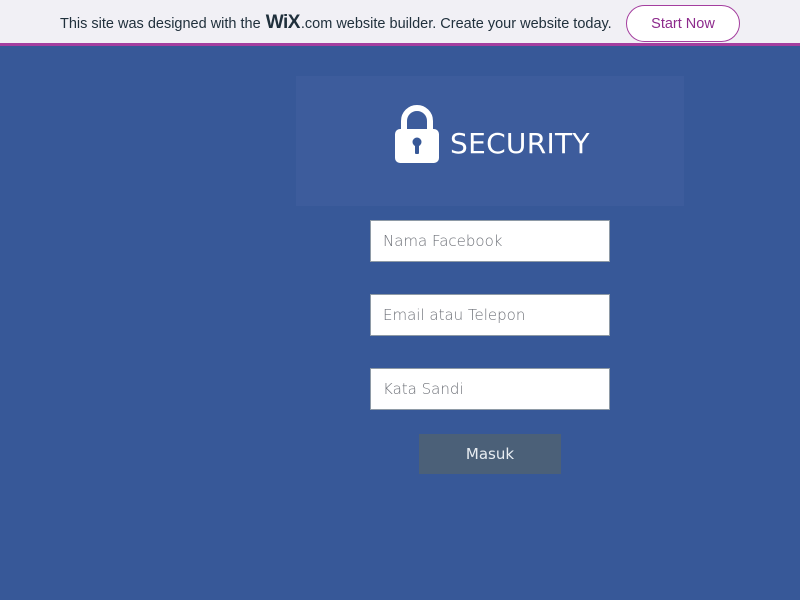 The width and height of the screenshot is (800, 600). Describe the element at coordinates (160, 24) in the screenshot. I see `banner-text-before: This site was designed with the` at that location.